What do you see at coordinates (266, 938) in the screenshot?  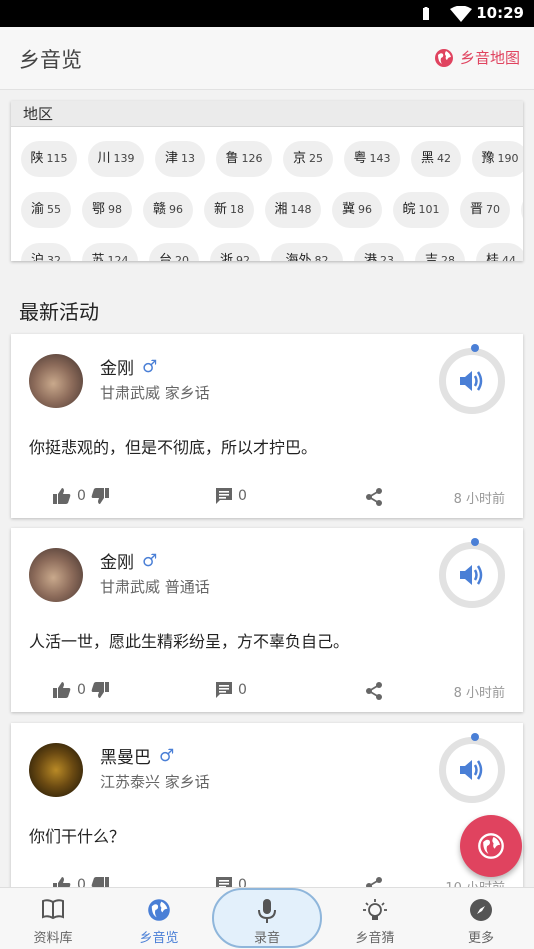 I see `nav-label: 录音` at bounding box center [266, 938].